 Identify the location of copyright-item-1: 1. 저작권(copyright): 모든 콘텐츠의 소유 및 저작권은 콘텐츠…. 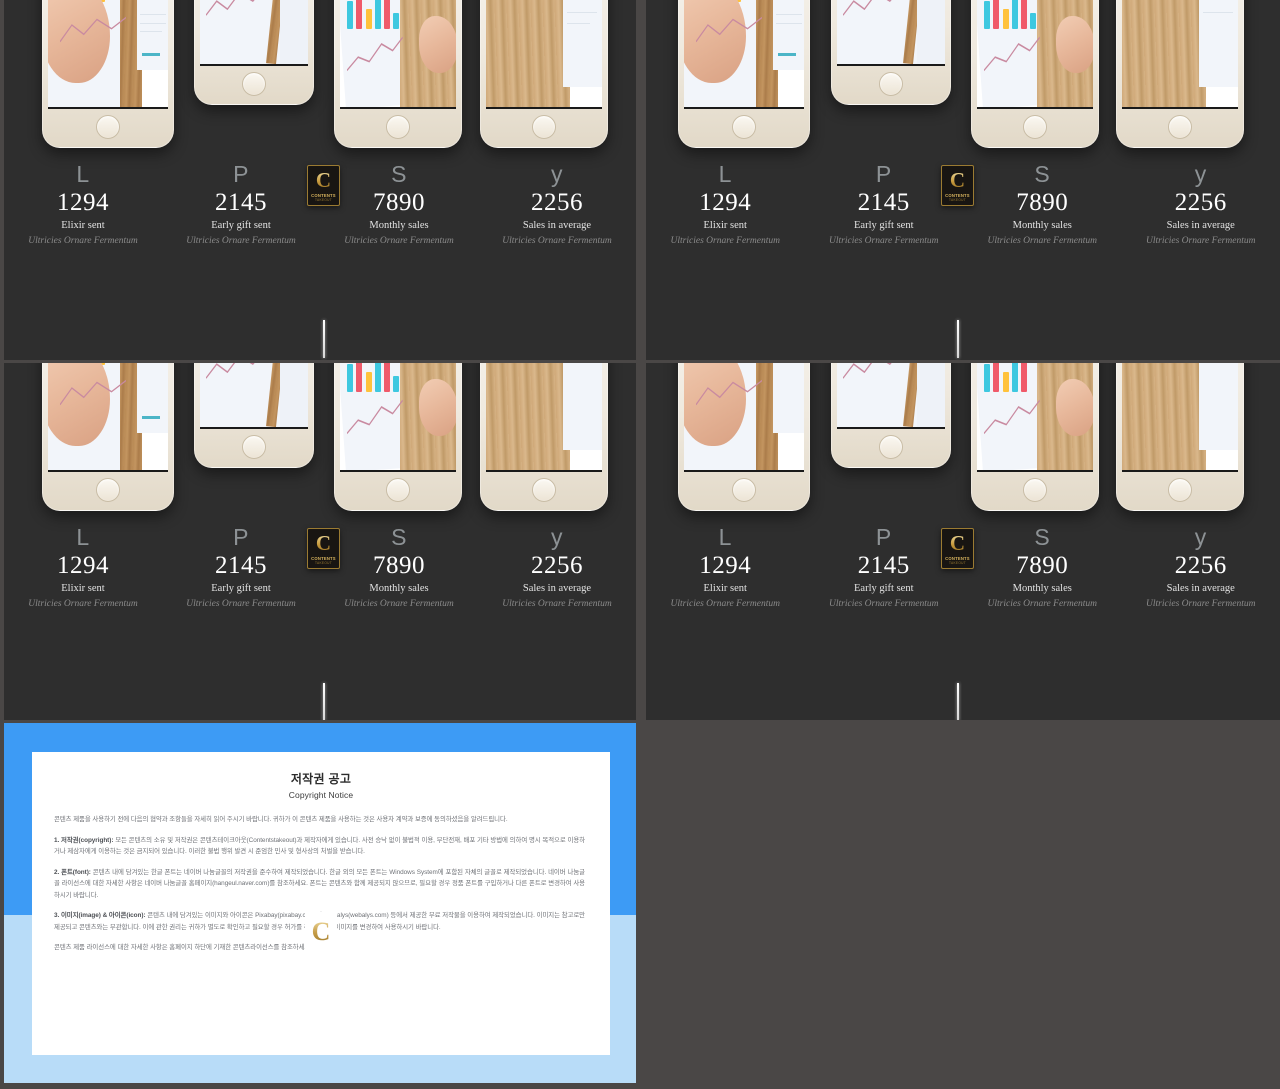
(319, 846).